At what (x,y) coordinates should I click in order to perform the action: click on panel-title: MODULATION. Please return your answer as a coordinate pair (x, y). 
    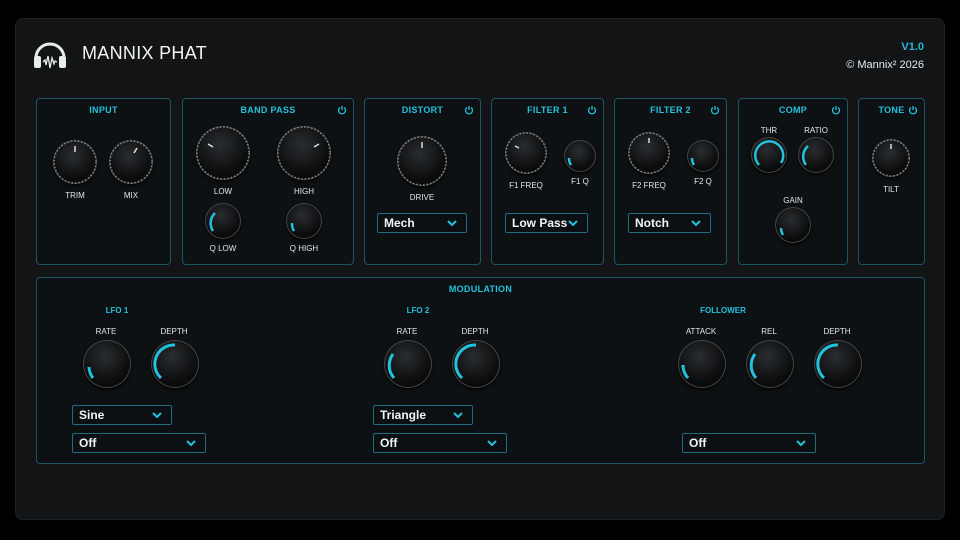
    Looking at the image, I should click on (480, 289).